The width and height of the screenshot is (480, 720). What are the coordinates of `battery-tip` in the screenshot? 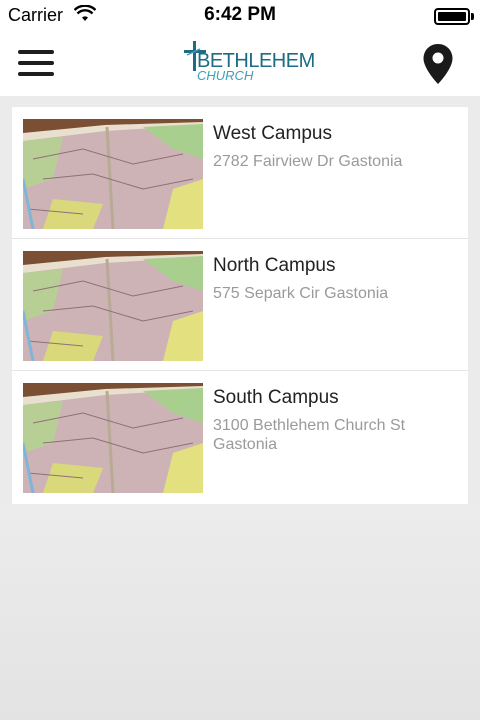 It's located at (472, 16).